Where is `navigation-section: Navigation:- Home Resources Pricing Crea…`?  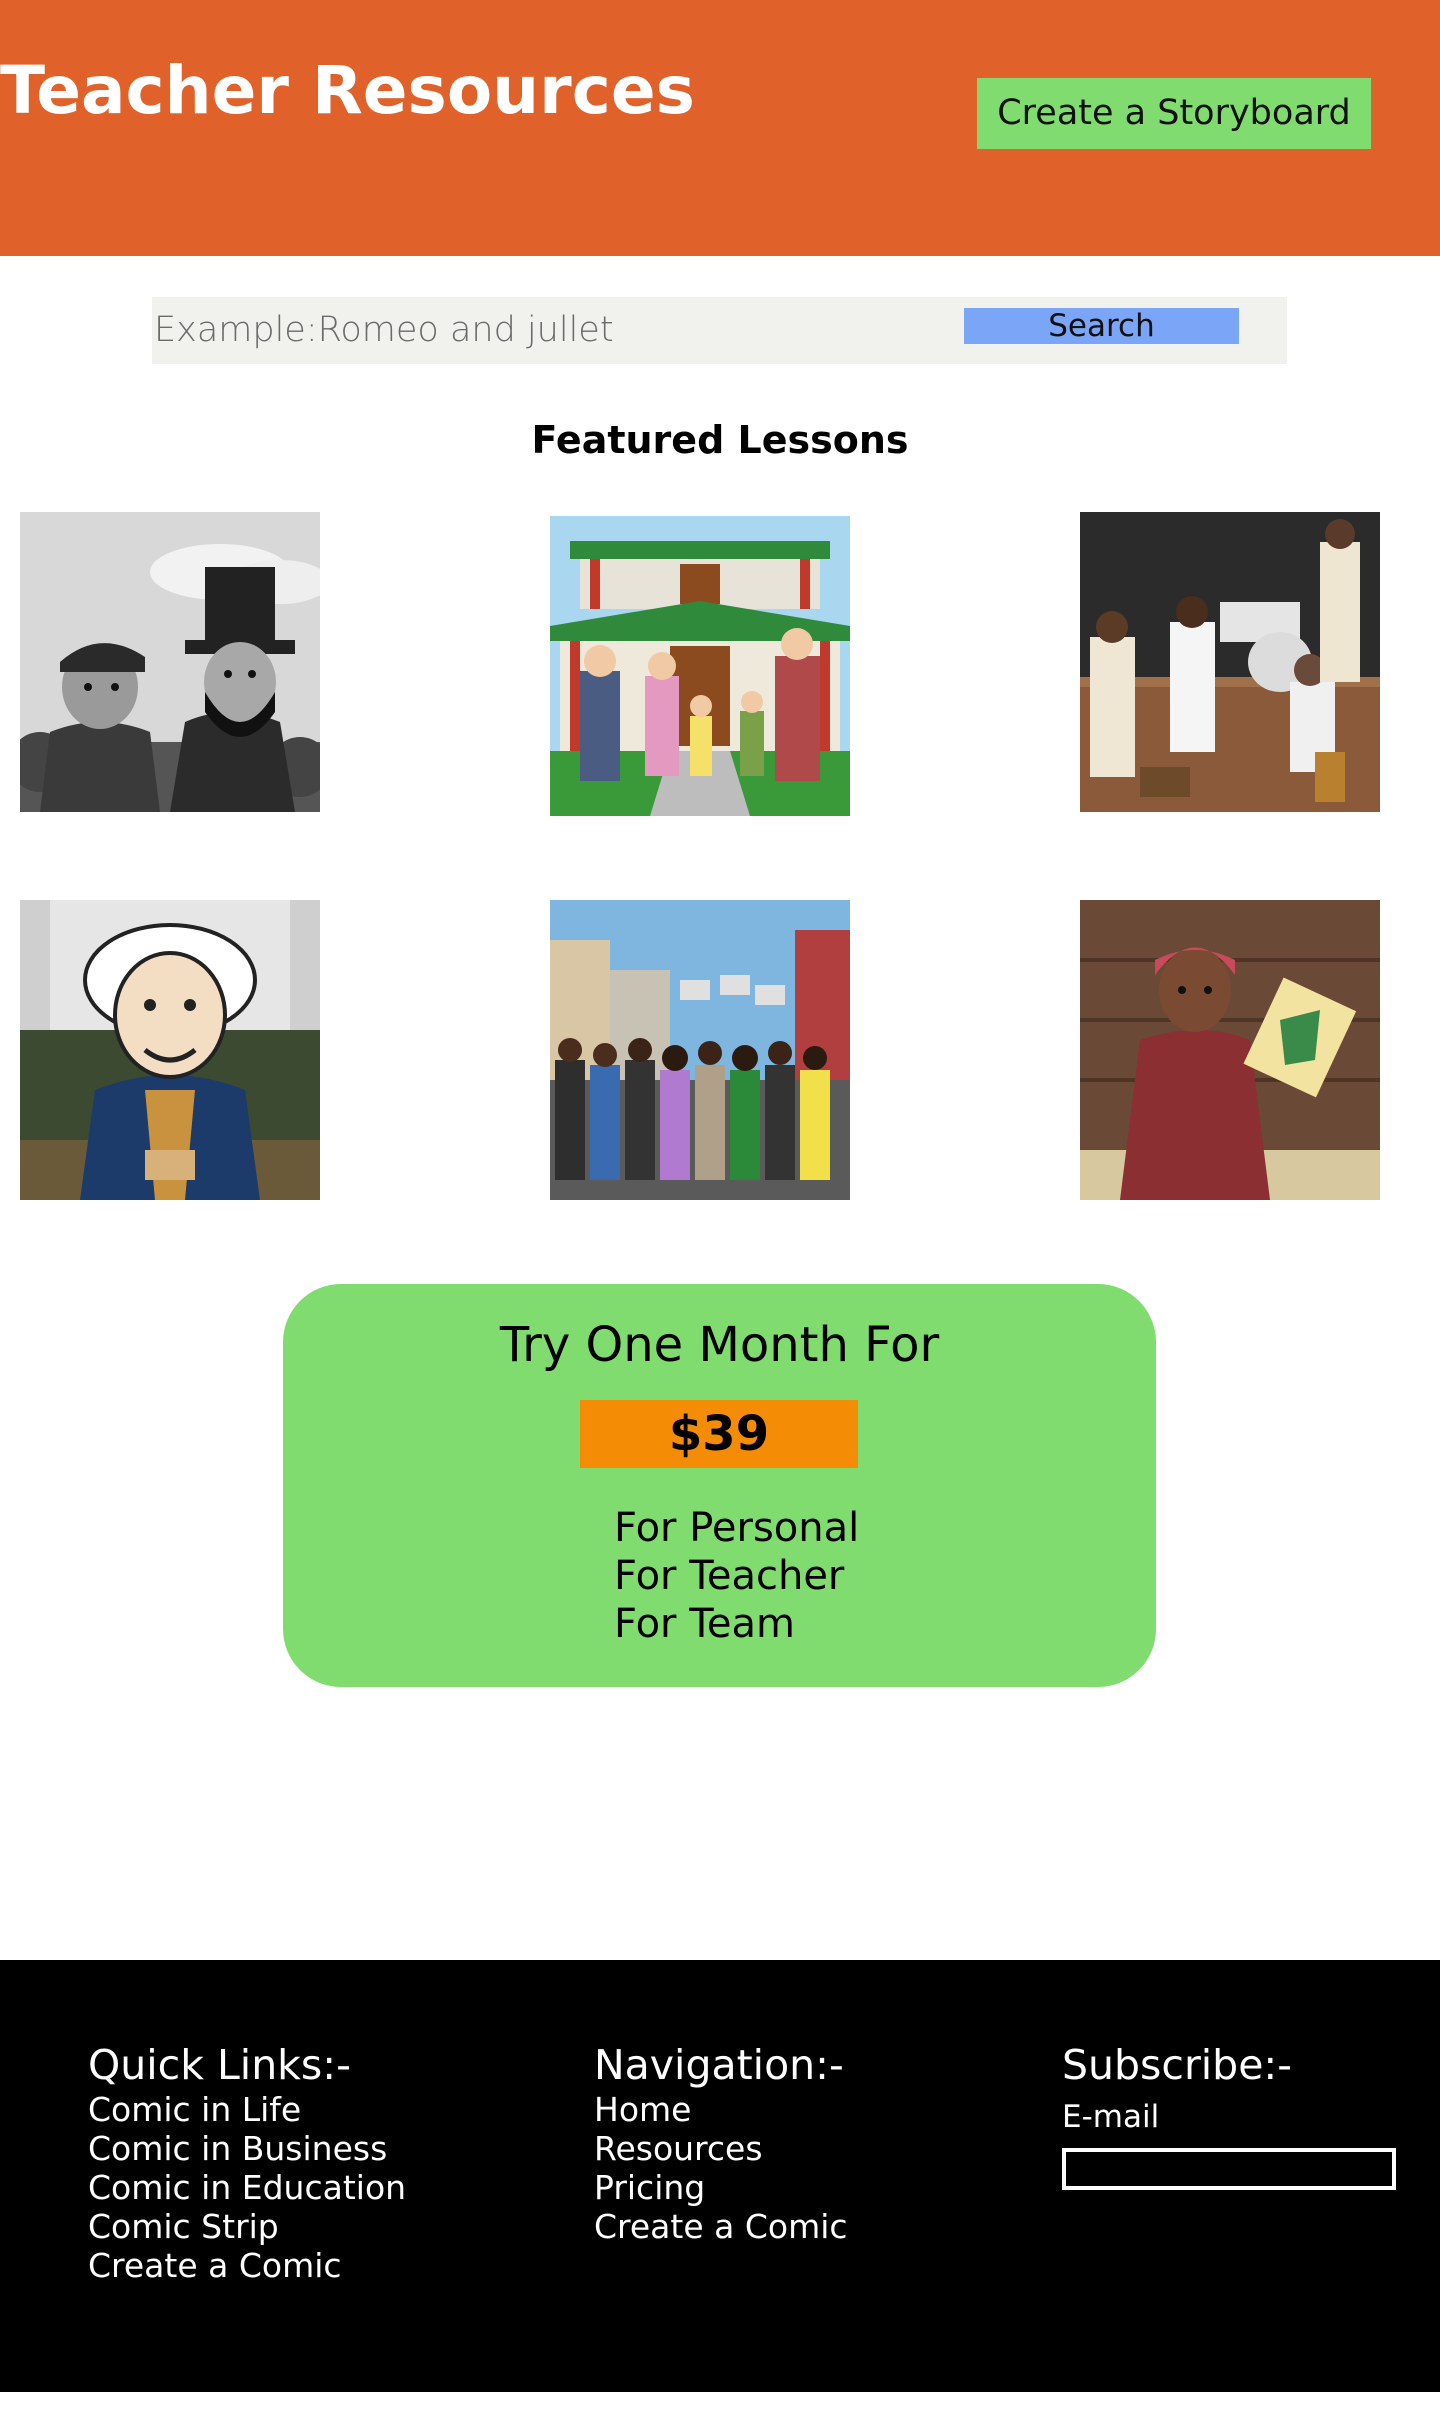
navigation-section: Navigation:- Home Resources Pricing Crea… is located at coordinates (721, 2143).